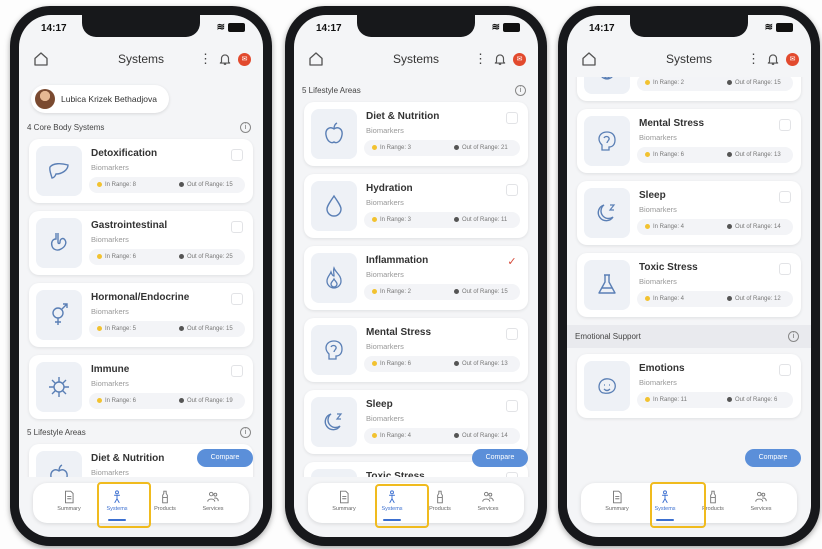  Describe the element at coordinates (167, 257) in the screenshot. I see `range-summary: In Range: 6 Out of Range: 25` at that location.